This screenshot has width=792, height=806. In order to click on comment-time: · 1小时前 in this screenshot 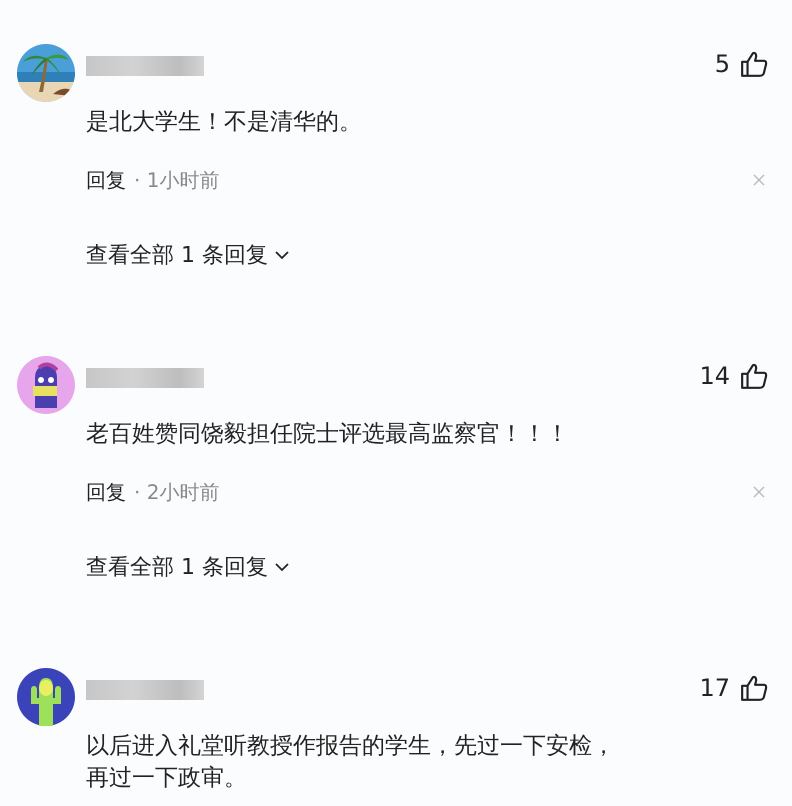, I will do `click(177, 180)`.